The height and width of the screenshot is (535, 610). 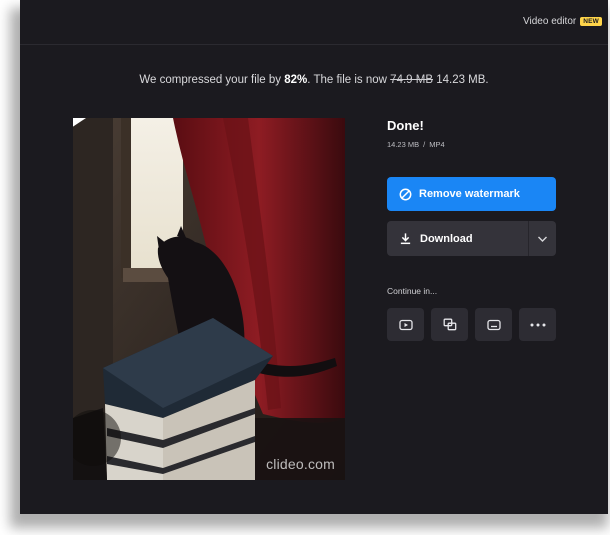 What do you see at coordinates (403, 144) in the screenshot?
I see `file-size: 14.23 MB` at bounding box center [403, 144].